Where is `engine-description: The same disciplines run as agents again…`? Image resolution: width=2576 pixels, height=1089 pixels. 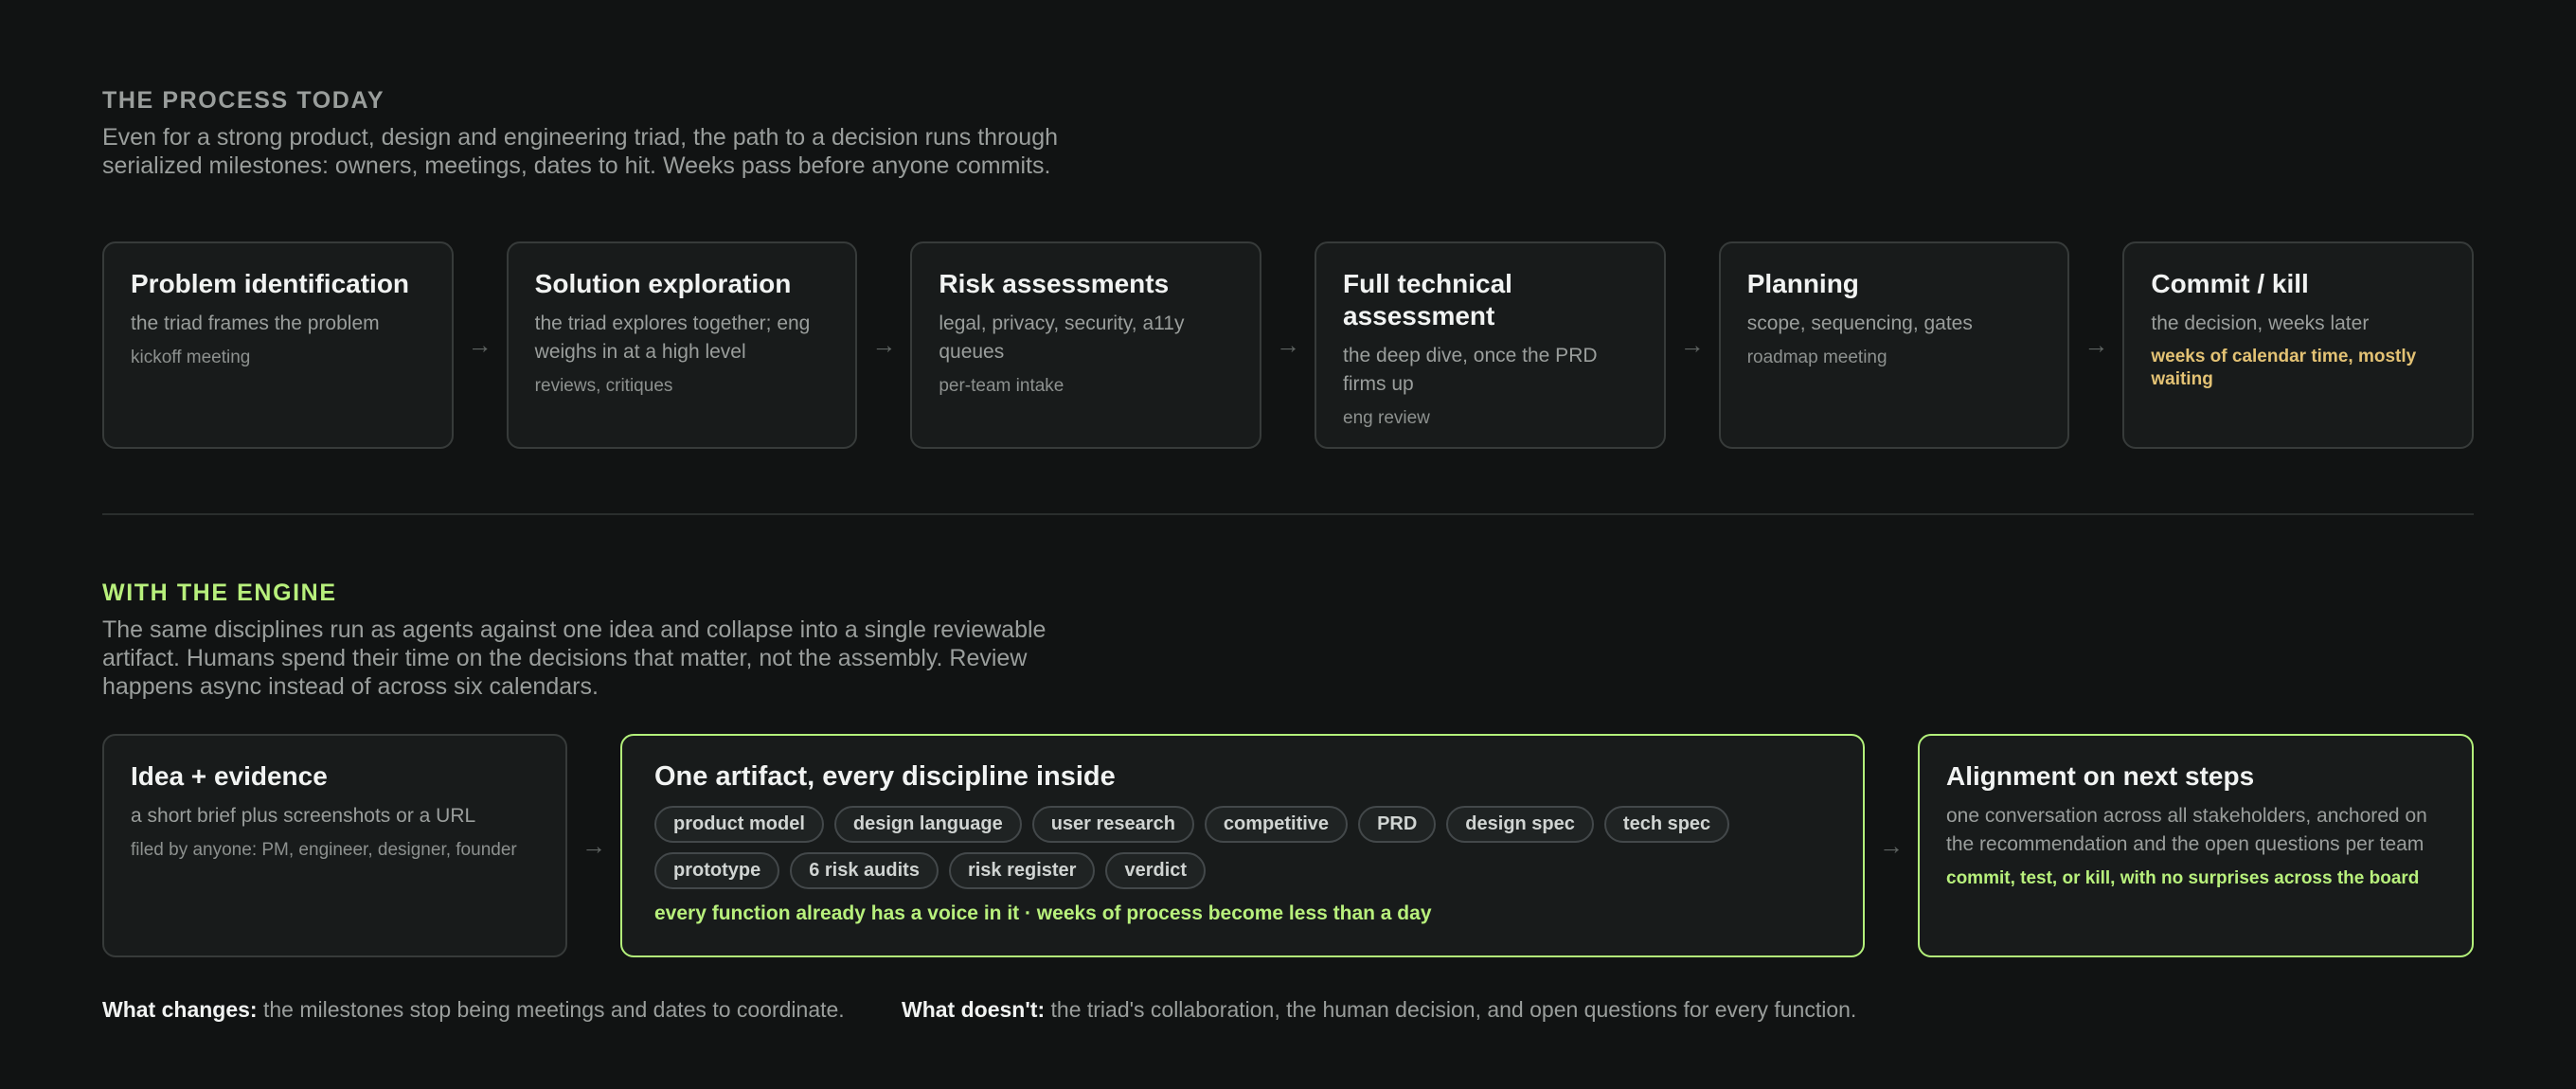 engine-description: The same disciplines run as agents again… is located at coordinates (574, 658).